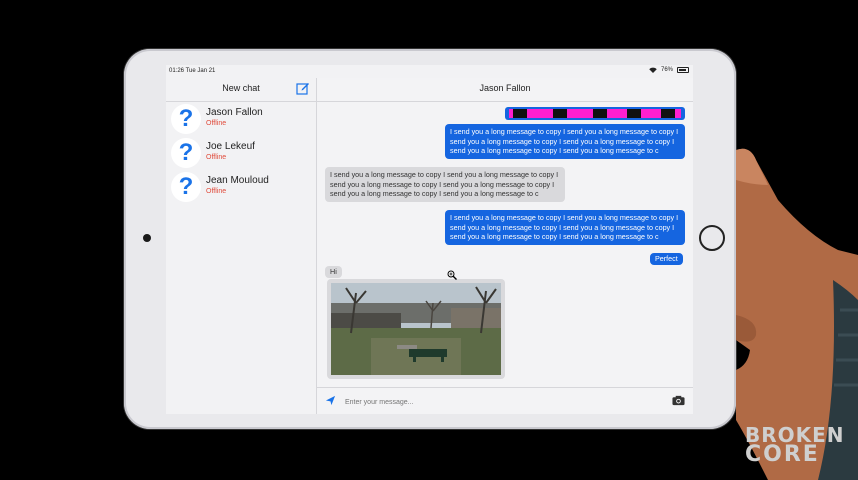  I want to click on zoom-cursor-icon, so click(452, 275).